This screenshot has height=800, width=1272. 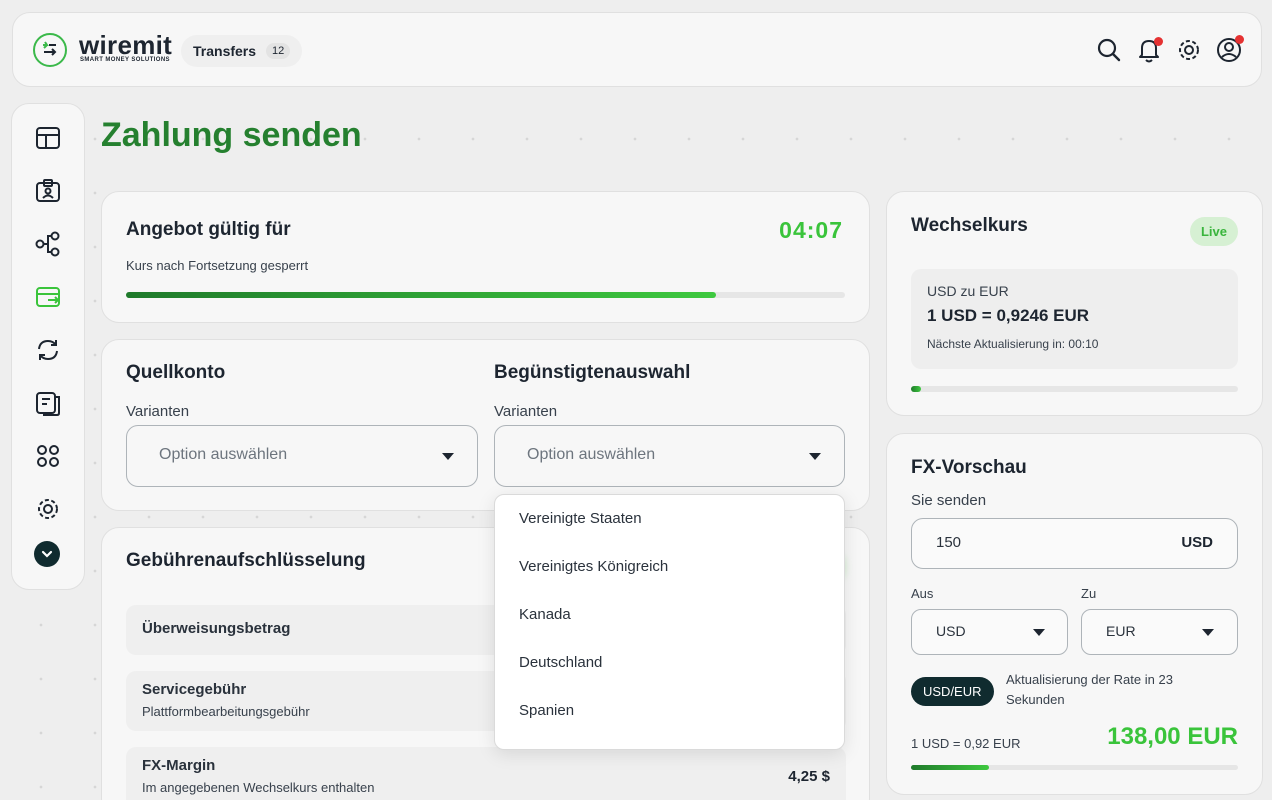 I want to click on fee-row-title: FX-Margin, so click(x=179, y=765).